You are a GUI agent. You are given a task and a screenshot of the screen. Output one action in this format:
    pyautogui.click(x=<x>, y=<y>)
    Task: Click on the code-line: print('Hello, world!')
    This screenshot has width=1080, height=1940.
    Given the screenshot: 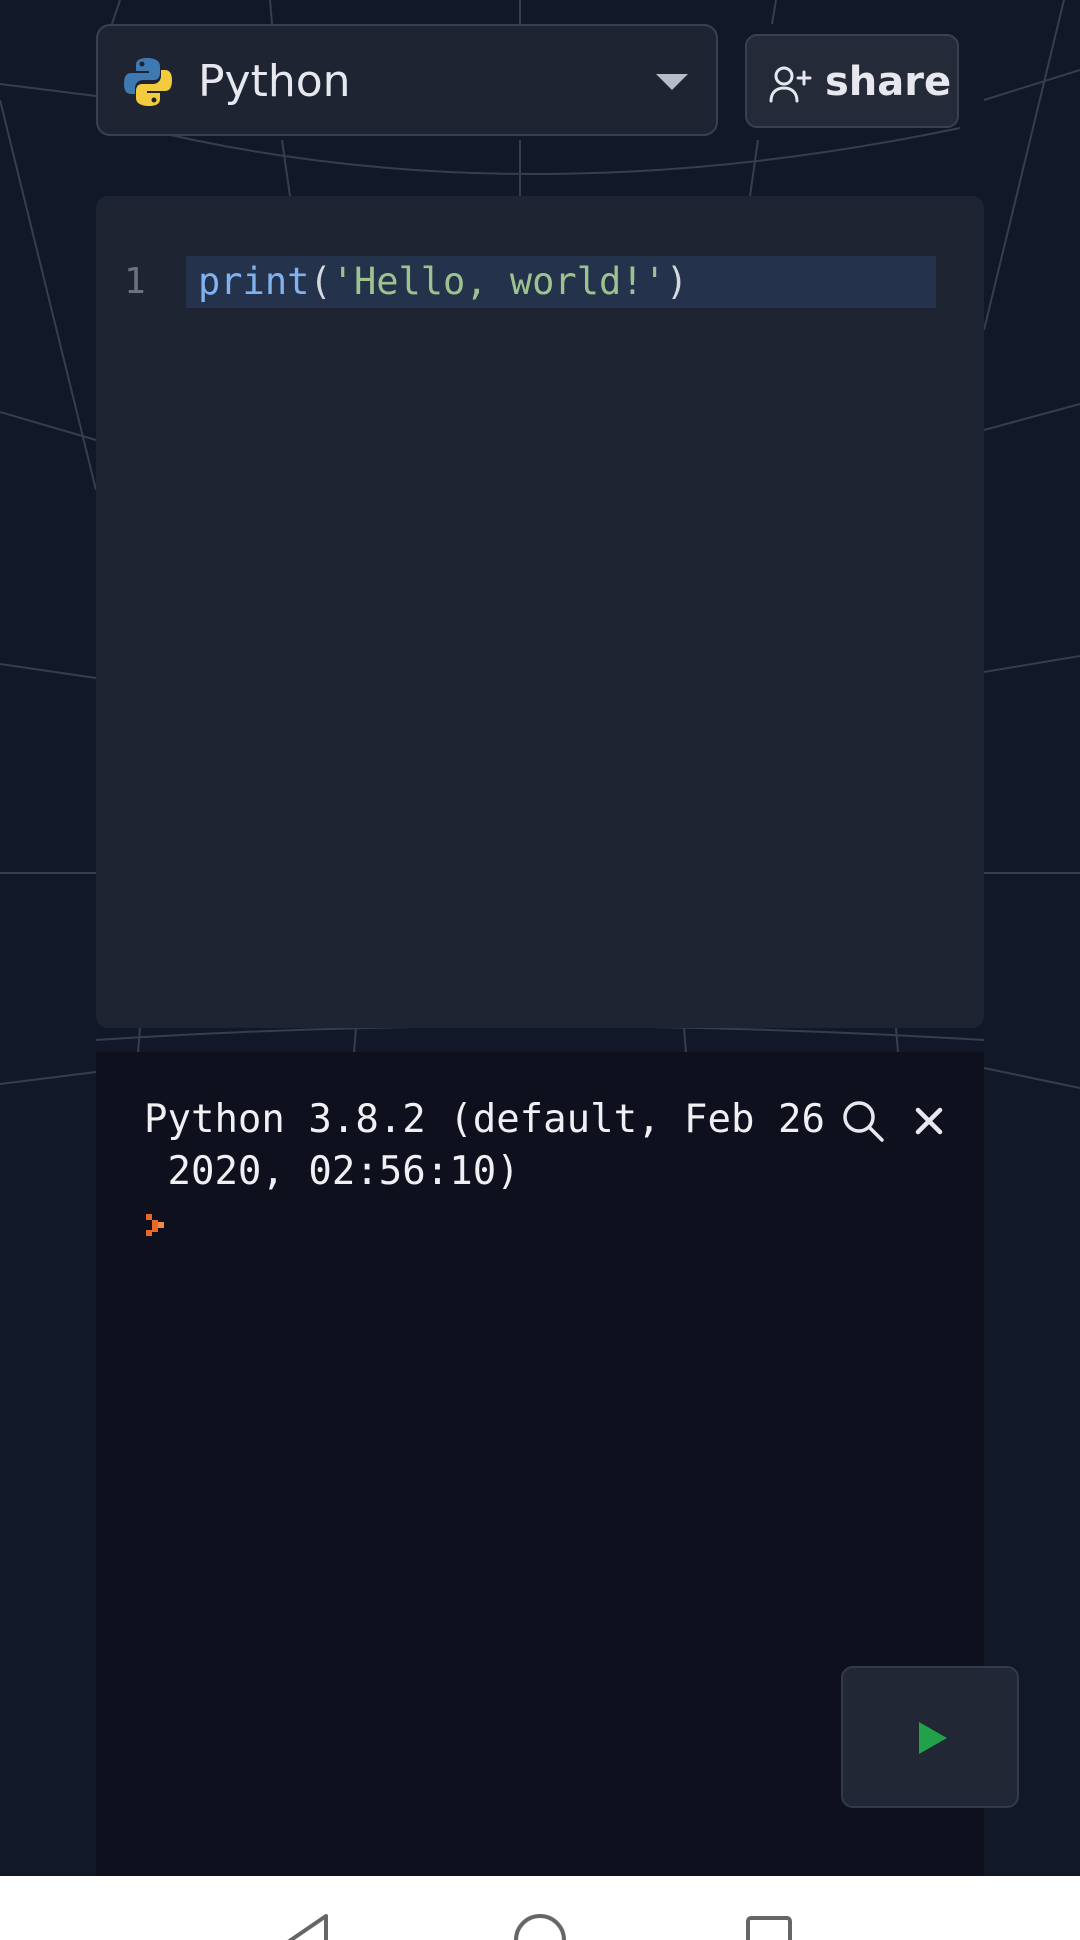 What is the action you would take?
    pyautogui.click(x=443, y=282)
    